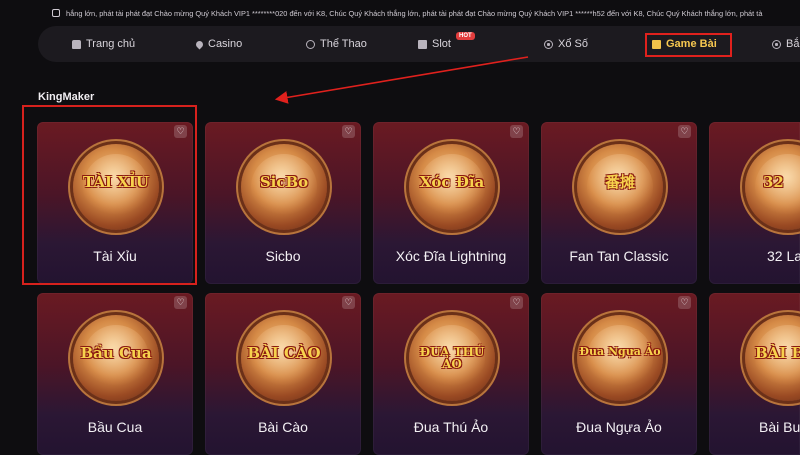 Image resolution: width=800 pixels, height=455 pixels. I want to click on game-logo-text: Đua Ngựa Ảo, so click(620, 351).